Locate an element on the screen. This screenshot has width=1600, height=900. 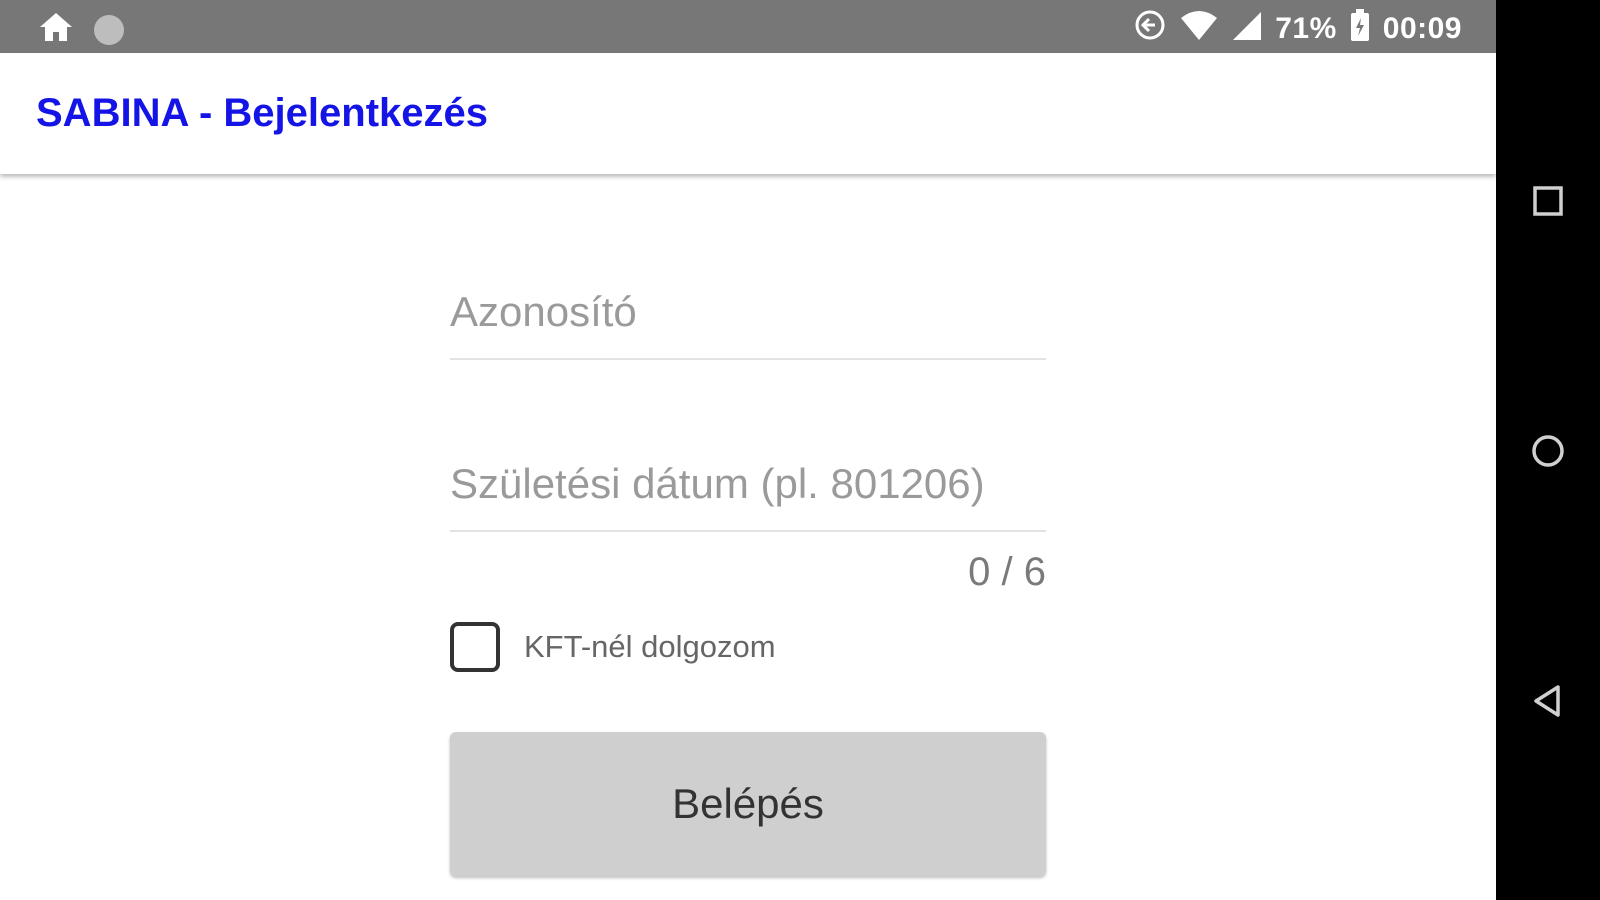
kft-checkbox-row: KFT-nél dolgozom is located at coordinates (748, 647).